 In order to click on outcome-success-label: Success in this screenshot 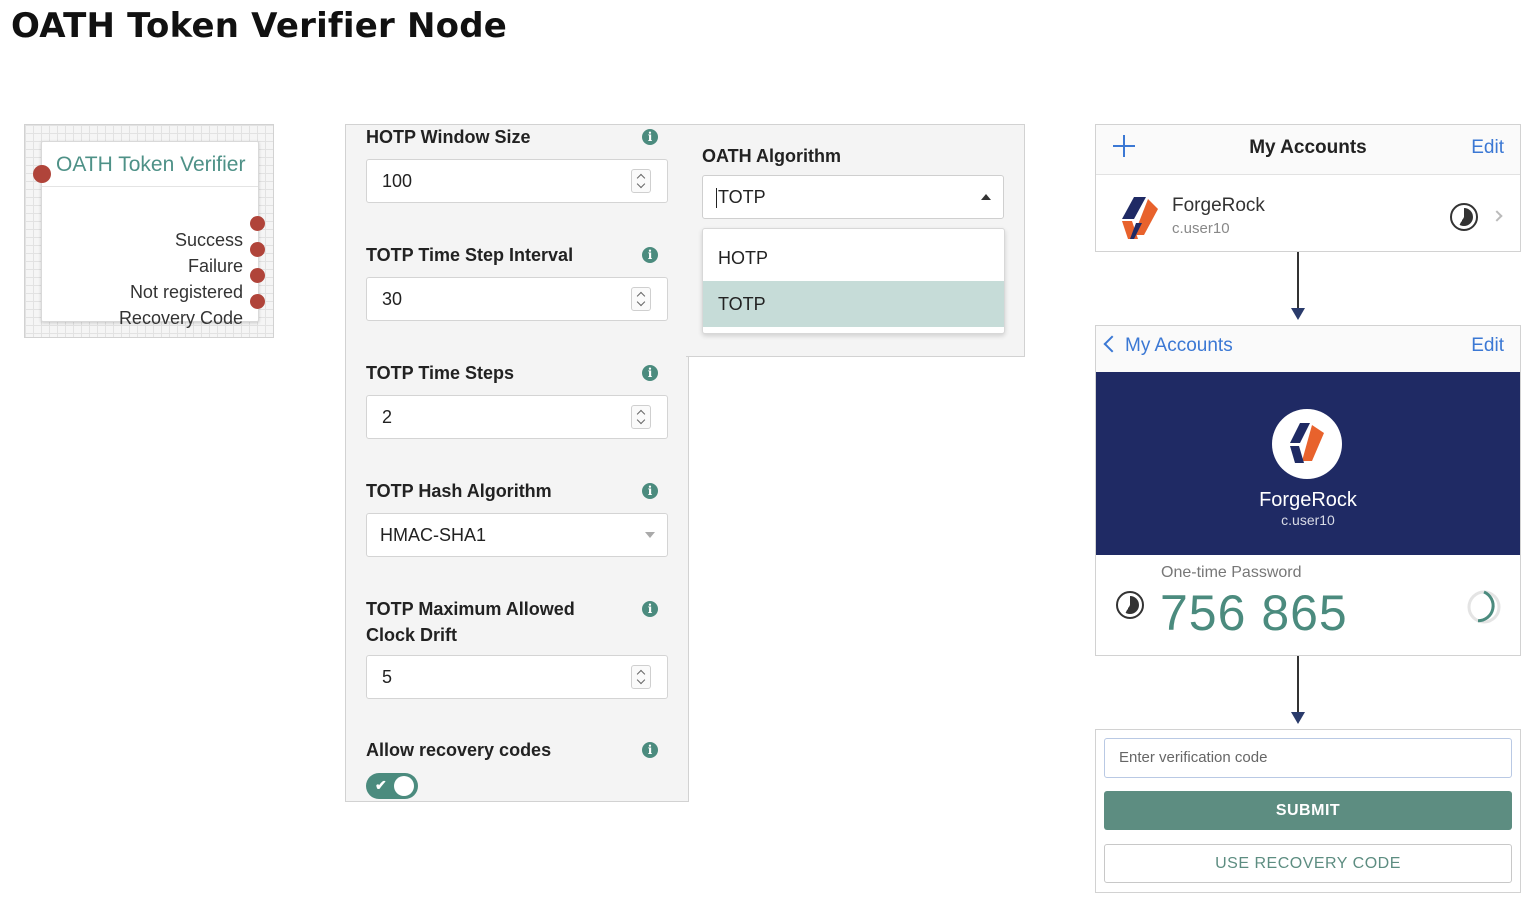, I will do `click(208, 240)`.